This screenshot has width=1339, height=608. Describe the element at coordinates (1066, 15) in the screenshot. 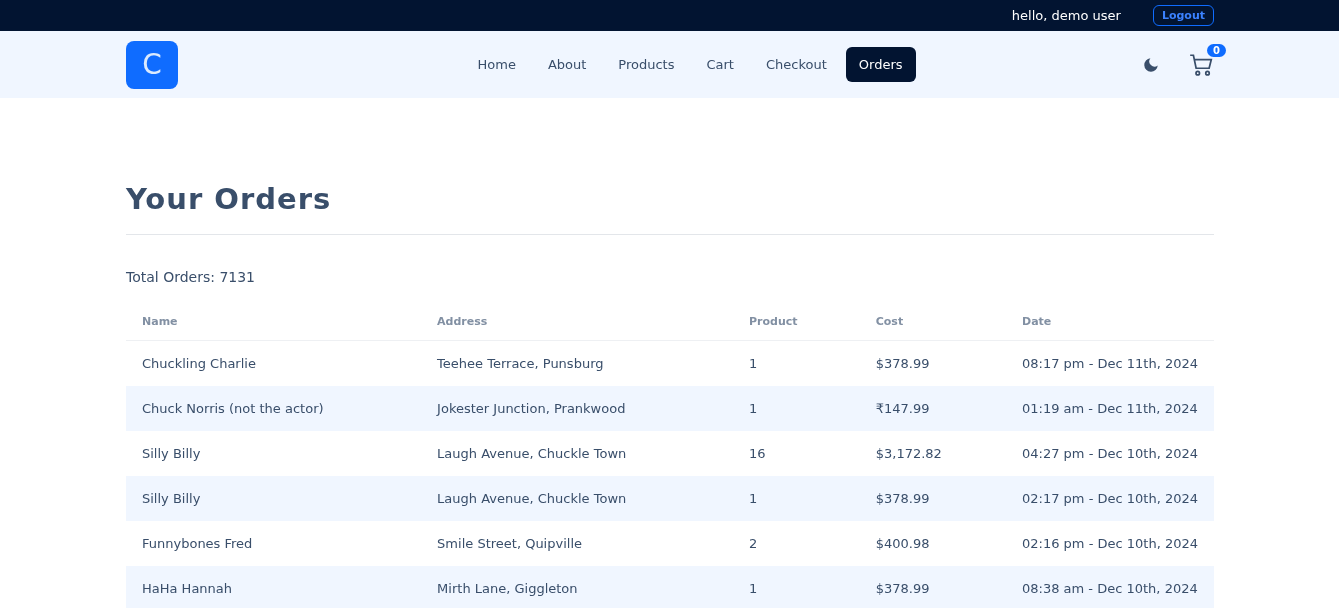

I see `greeting-text: hello, demo user` at that location.